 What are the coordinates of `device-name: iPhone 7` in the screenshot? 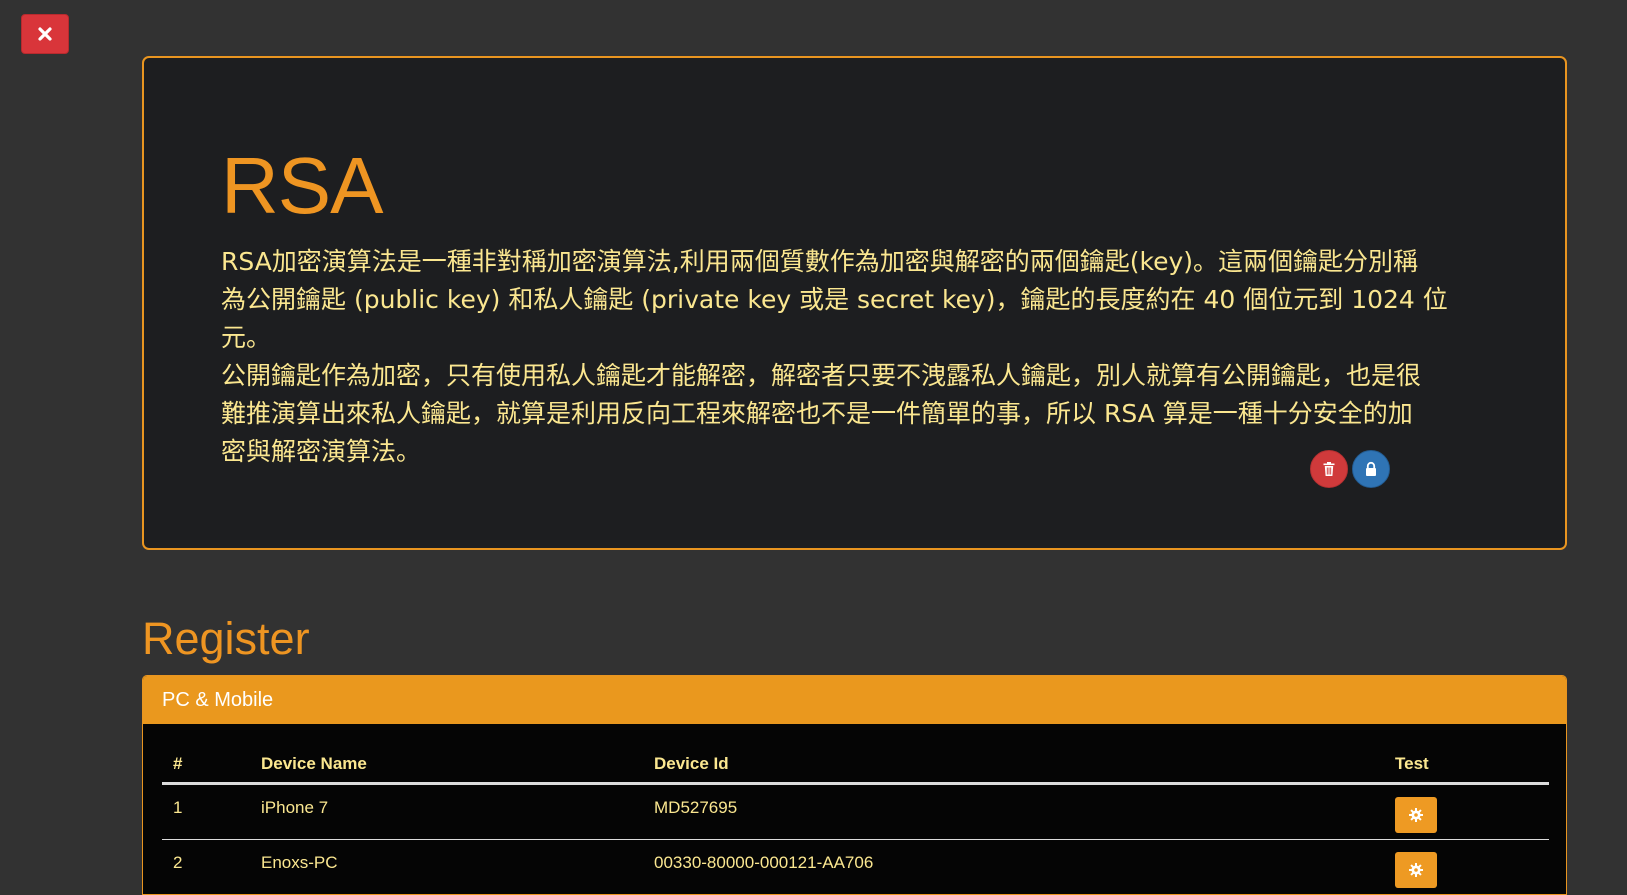 It's located at (446, 812).